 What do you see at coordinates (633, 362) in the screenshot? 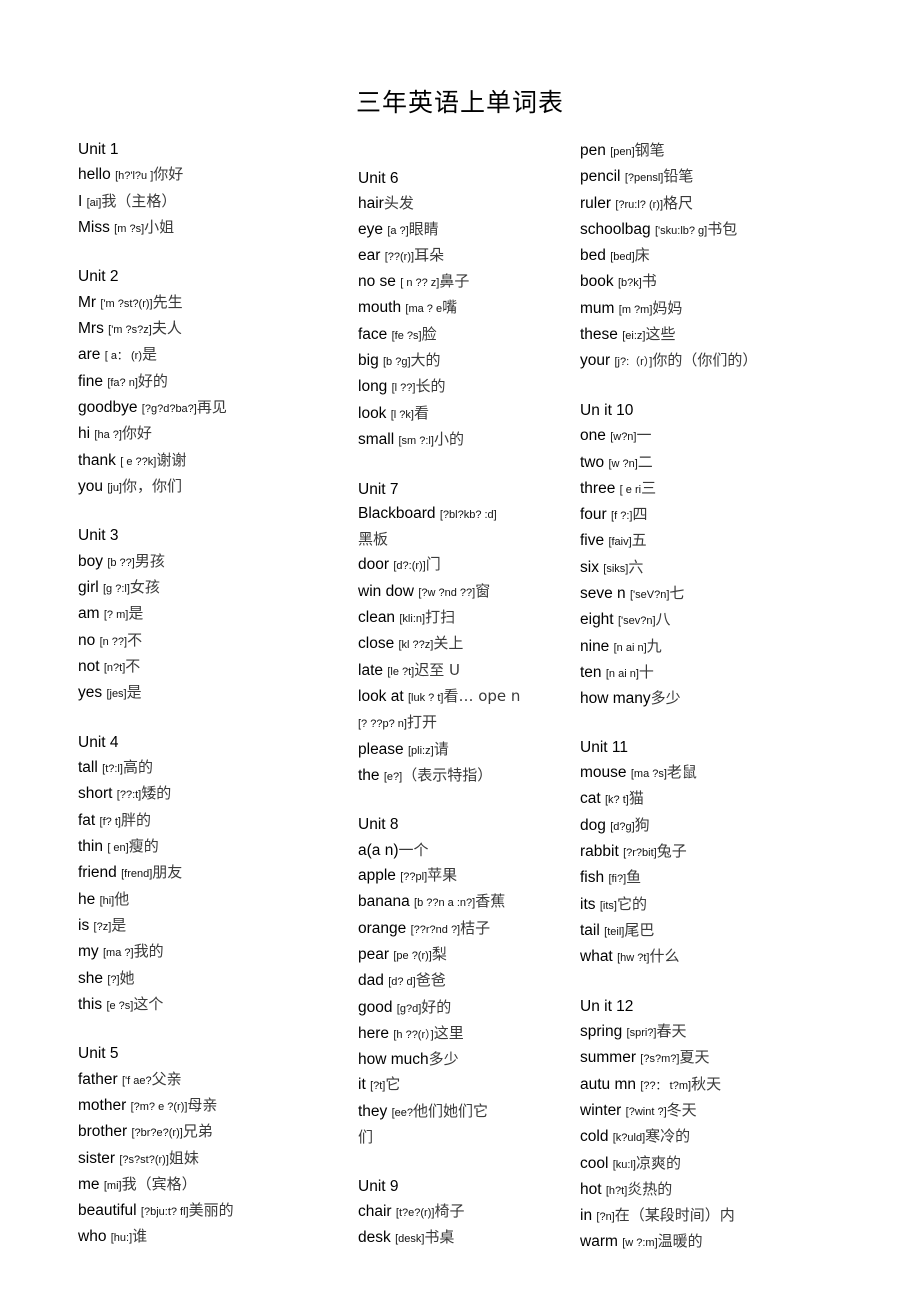
I see `entry-pronunciation: [j?:（r）]` at bounding box center [633, 362].